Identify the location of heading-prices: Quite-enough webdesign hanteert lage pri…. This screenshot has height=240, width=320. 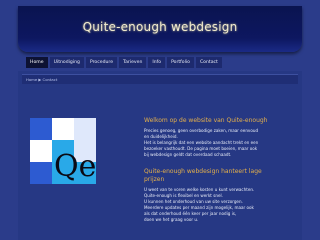
(223, 176).